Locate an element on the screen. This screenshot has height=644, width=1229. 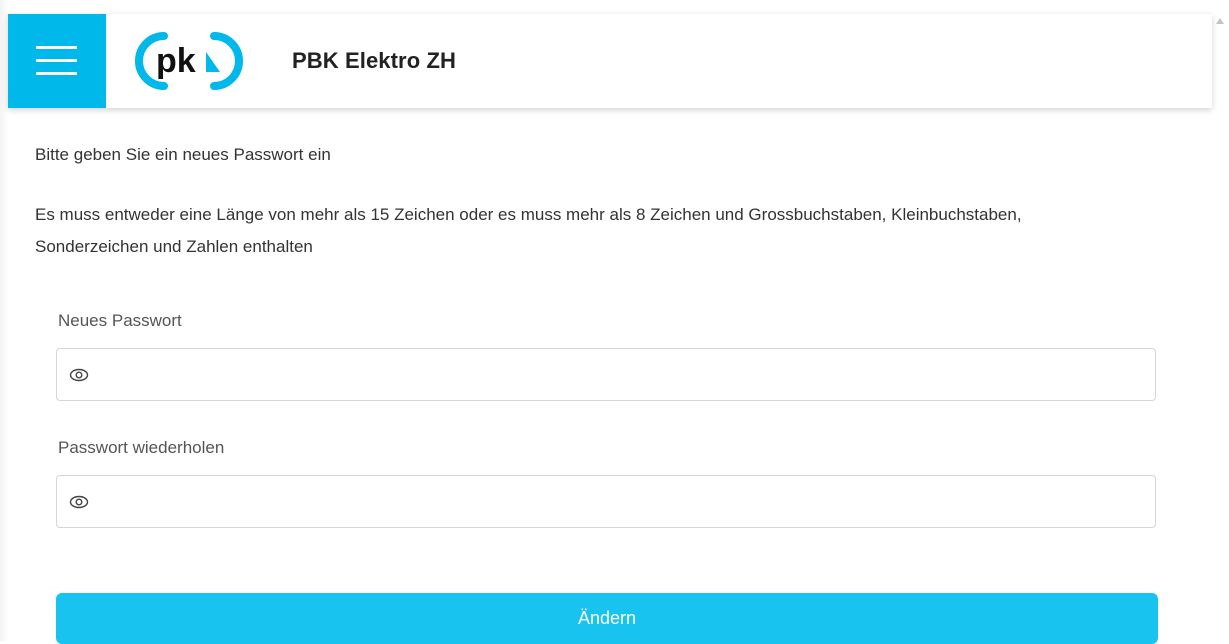
app-title: PBK Elektro ZH is located at coordinates (374, 60).